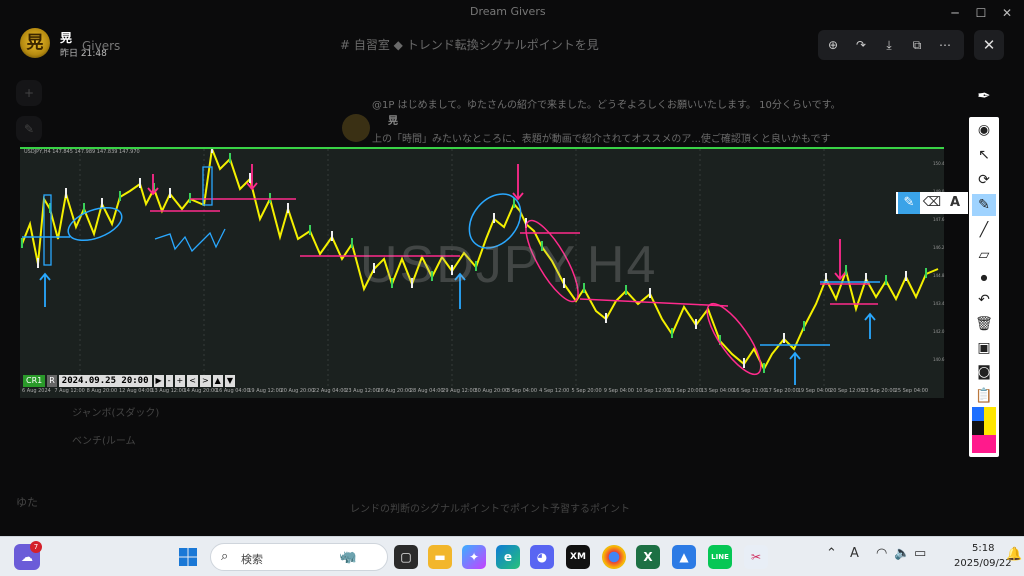 The height and width of the screenshot is (576, 1024). I want to click on price-tick-label: 146.2, so click(939, 247).